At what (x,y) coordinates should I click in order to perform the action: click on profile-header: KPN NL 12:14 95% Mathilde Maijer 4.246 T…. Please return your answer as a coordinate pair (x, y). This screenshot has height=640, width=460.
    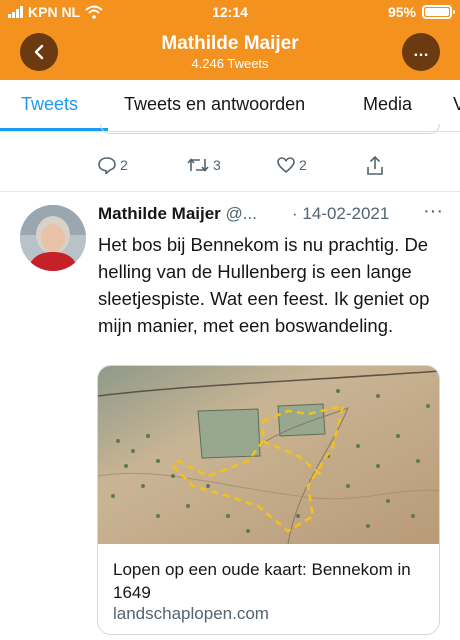
    Looking at the image, I should click on (230, 40).